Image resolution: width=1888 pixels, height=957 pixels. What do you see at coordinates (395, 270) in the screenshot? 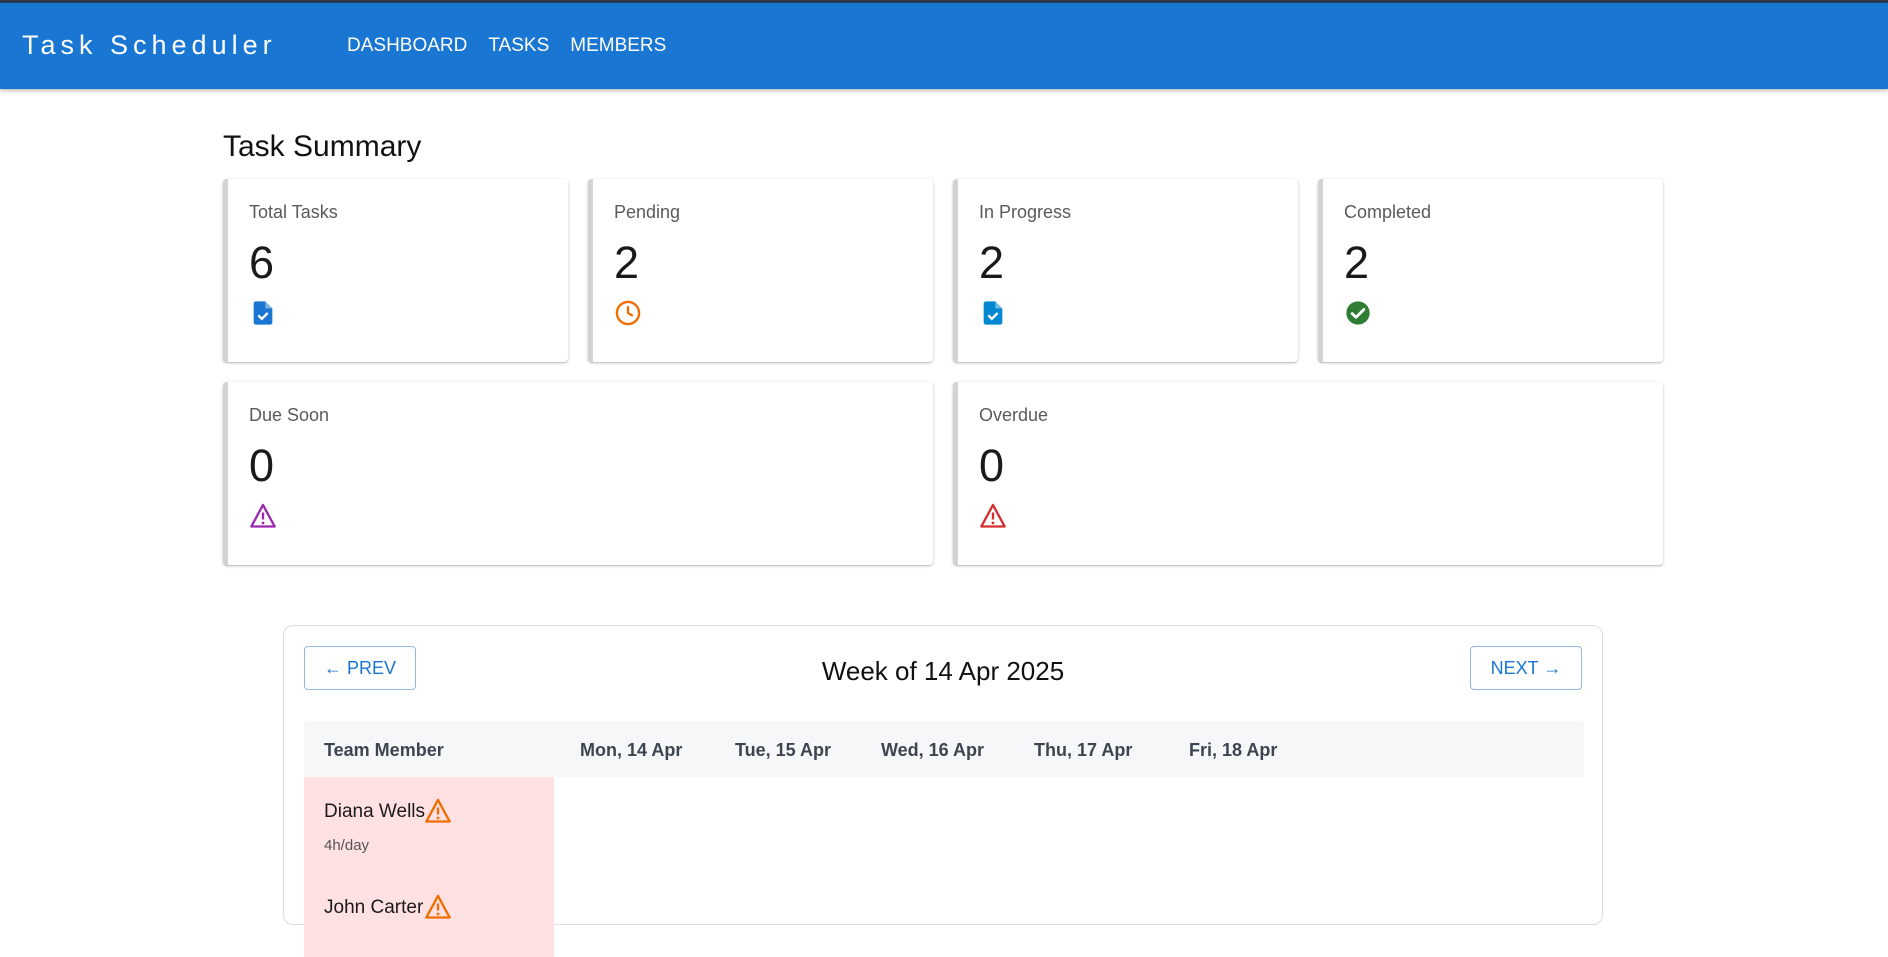
I see `summary-card-total: Total Tasks 6` at bounding box center [395, 270].